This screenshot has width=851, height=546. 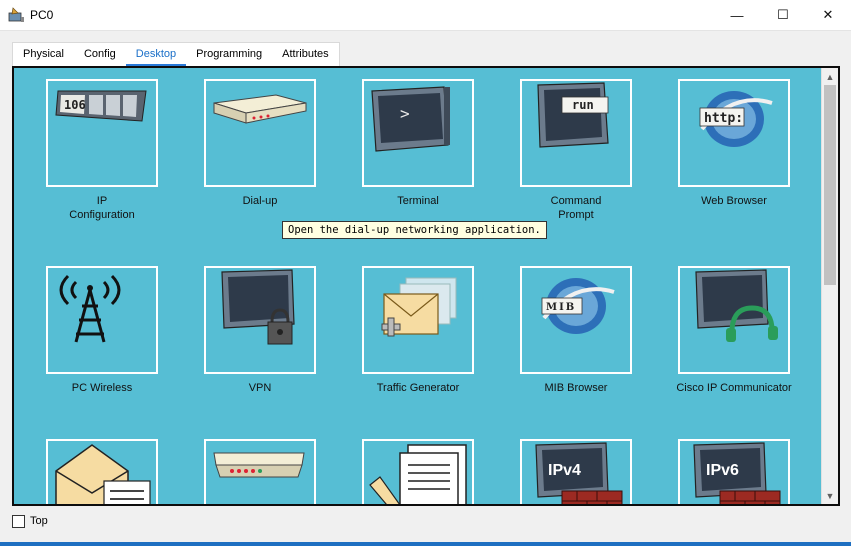 What do you see at coordinates (576, 208) in the screenshot?
I see `label-command-prompt: Command Prompt` at bounding box center [576, 208].